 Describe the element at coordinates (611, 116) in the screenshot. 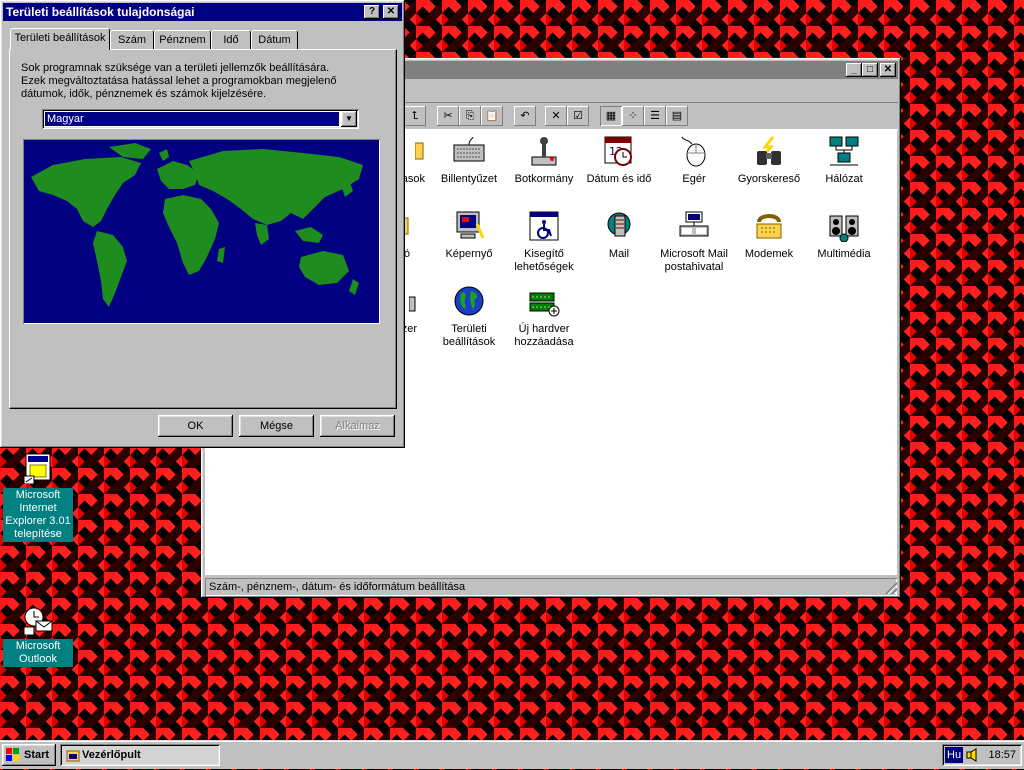

I see `large-icons-view-icon: ▦` at that location.